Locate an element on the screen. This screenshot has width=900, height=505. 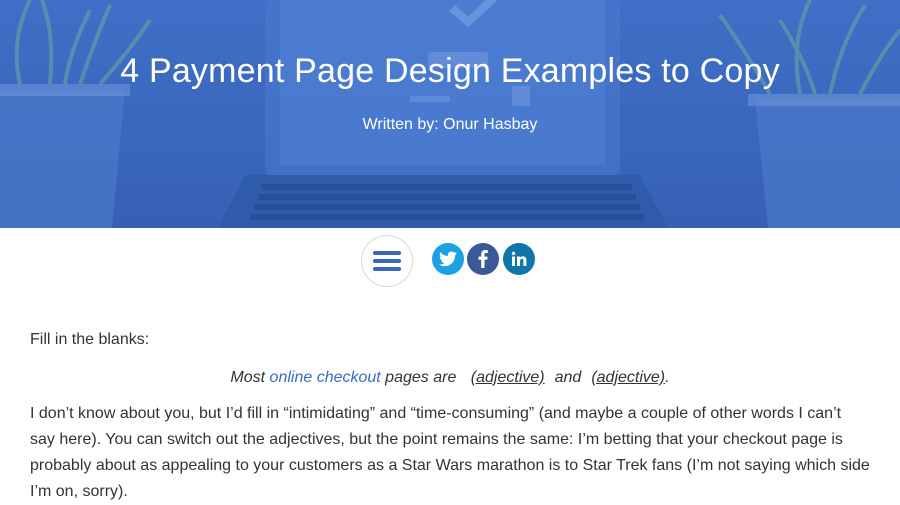
facebook-share-button is located at coordinates (483, 259).